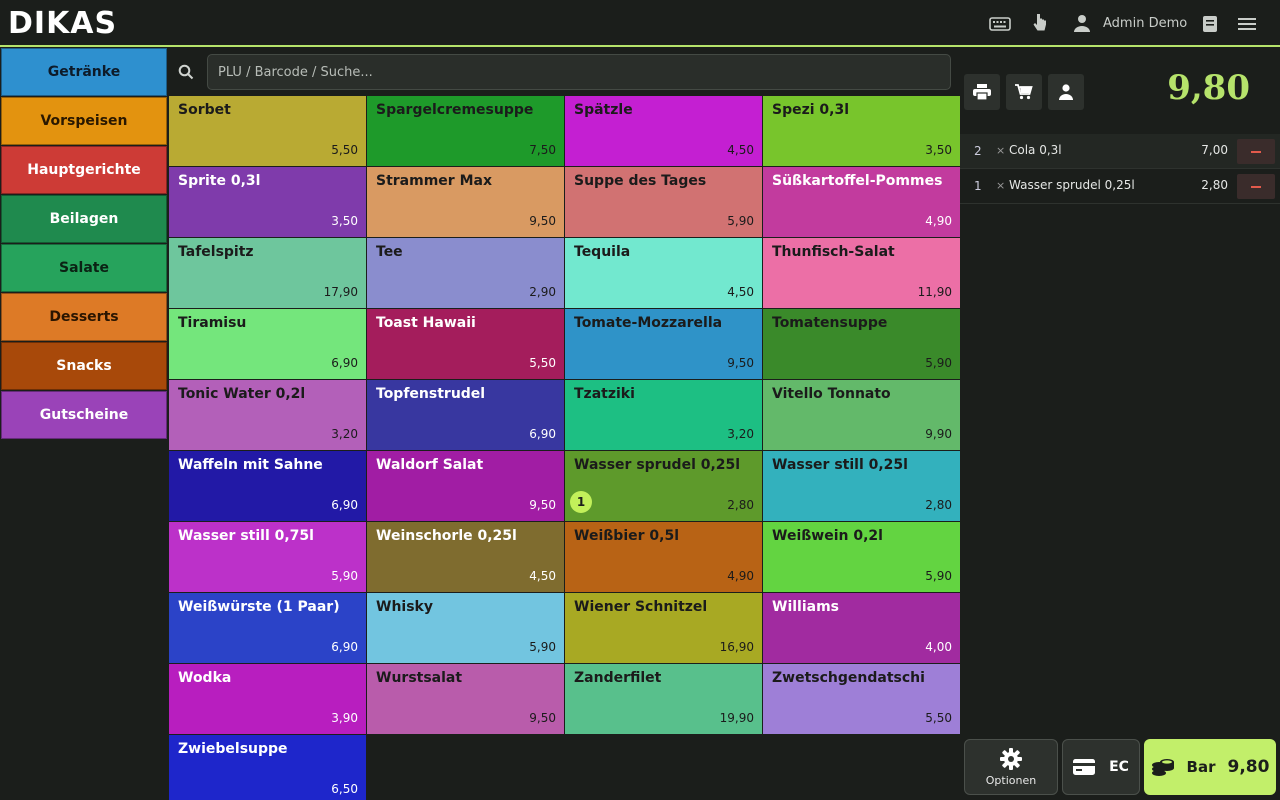  I want to click on times-sign: ×, so click(1001, 185).